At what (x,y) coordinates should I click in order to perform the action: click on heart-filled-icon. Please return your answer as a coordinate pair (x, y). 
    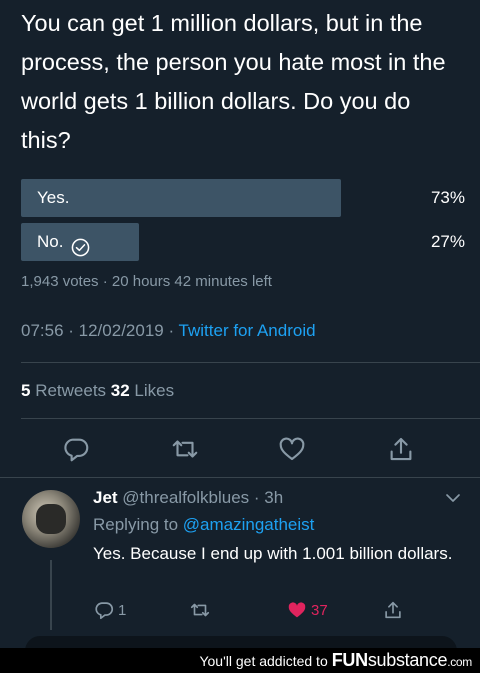
    Looking at the image, I should click on (297, 610).